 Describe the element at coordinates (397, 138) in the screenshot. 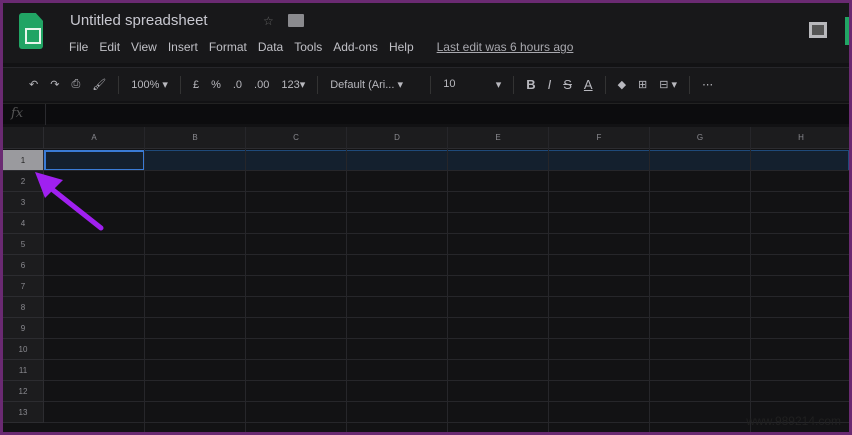

I see `column-header-D: D` at that location.